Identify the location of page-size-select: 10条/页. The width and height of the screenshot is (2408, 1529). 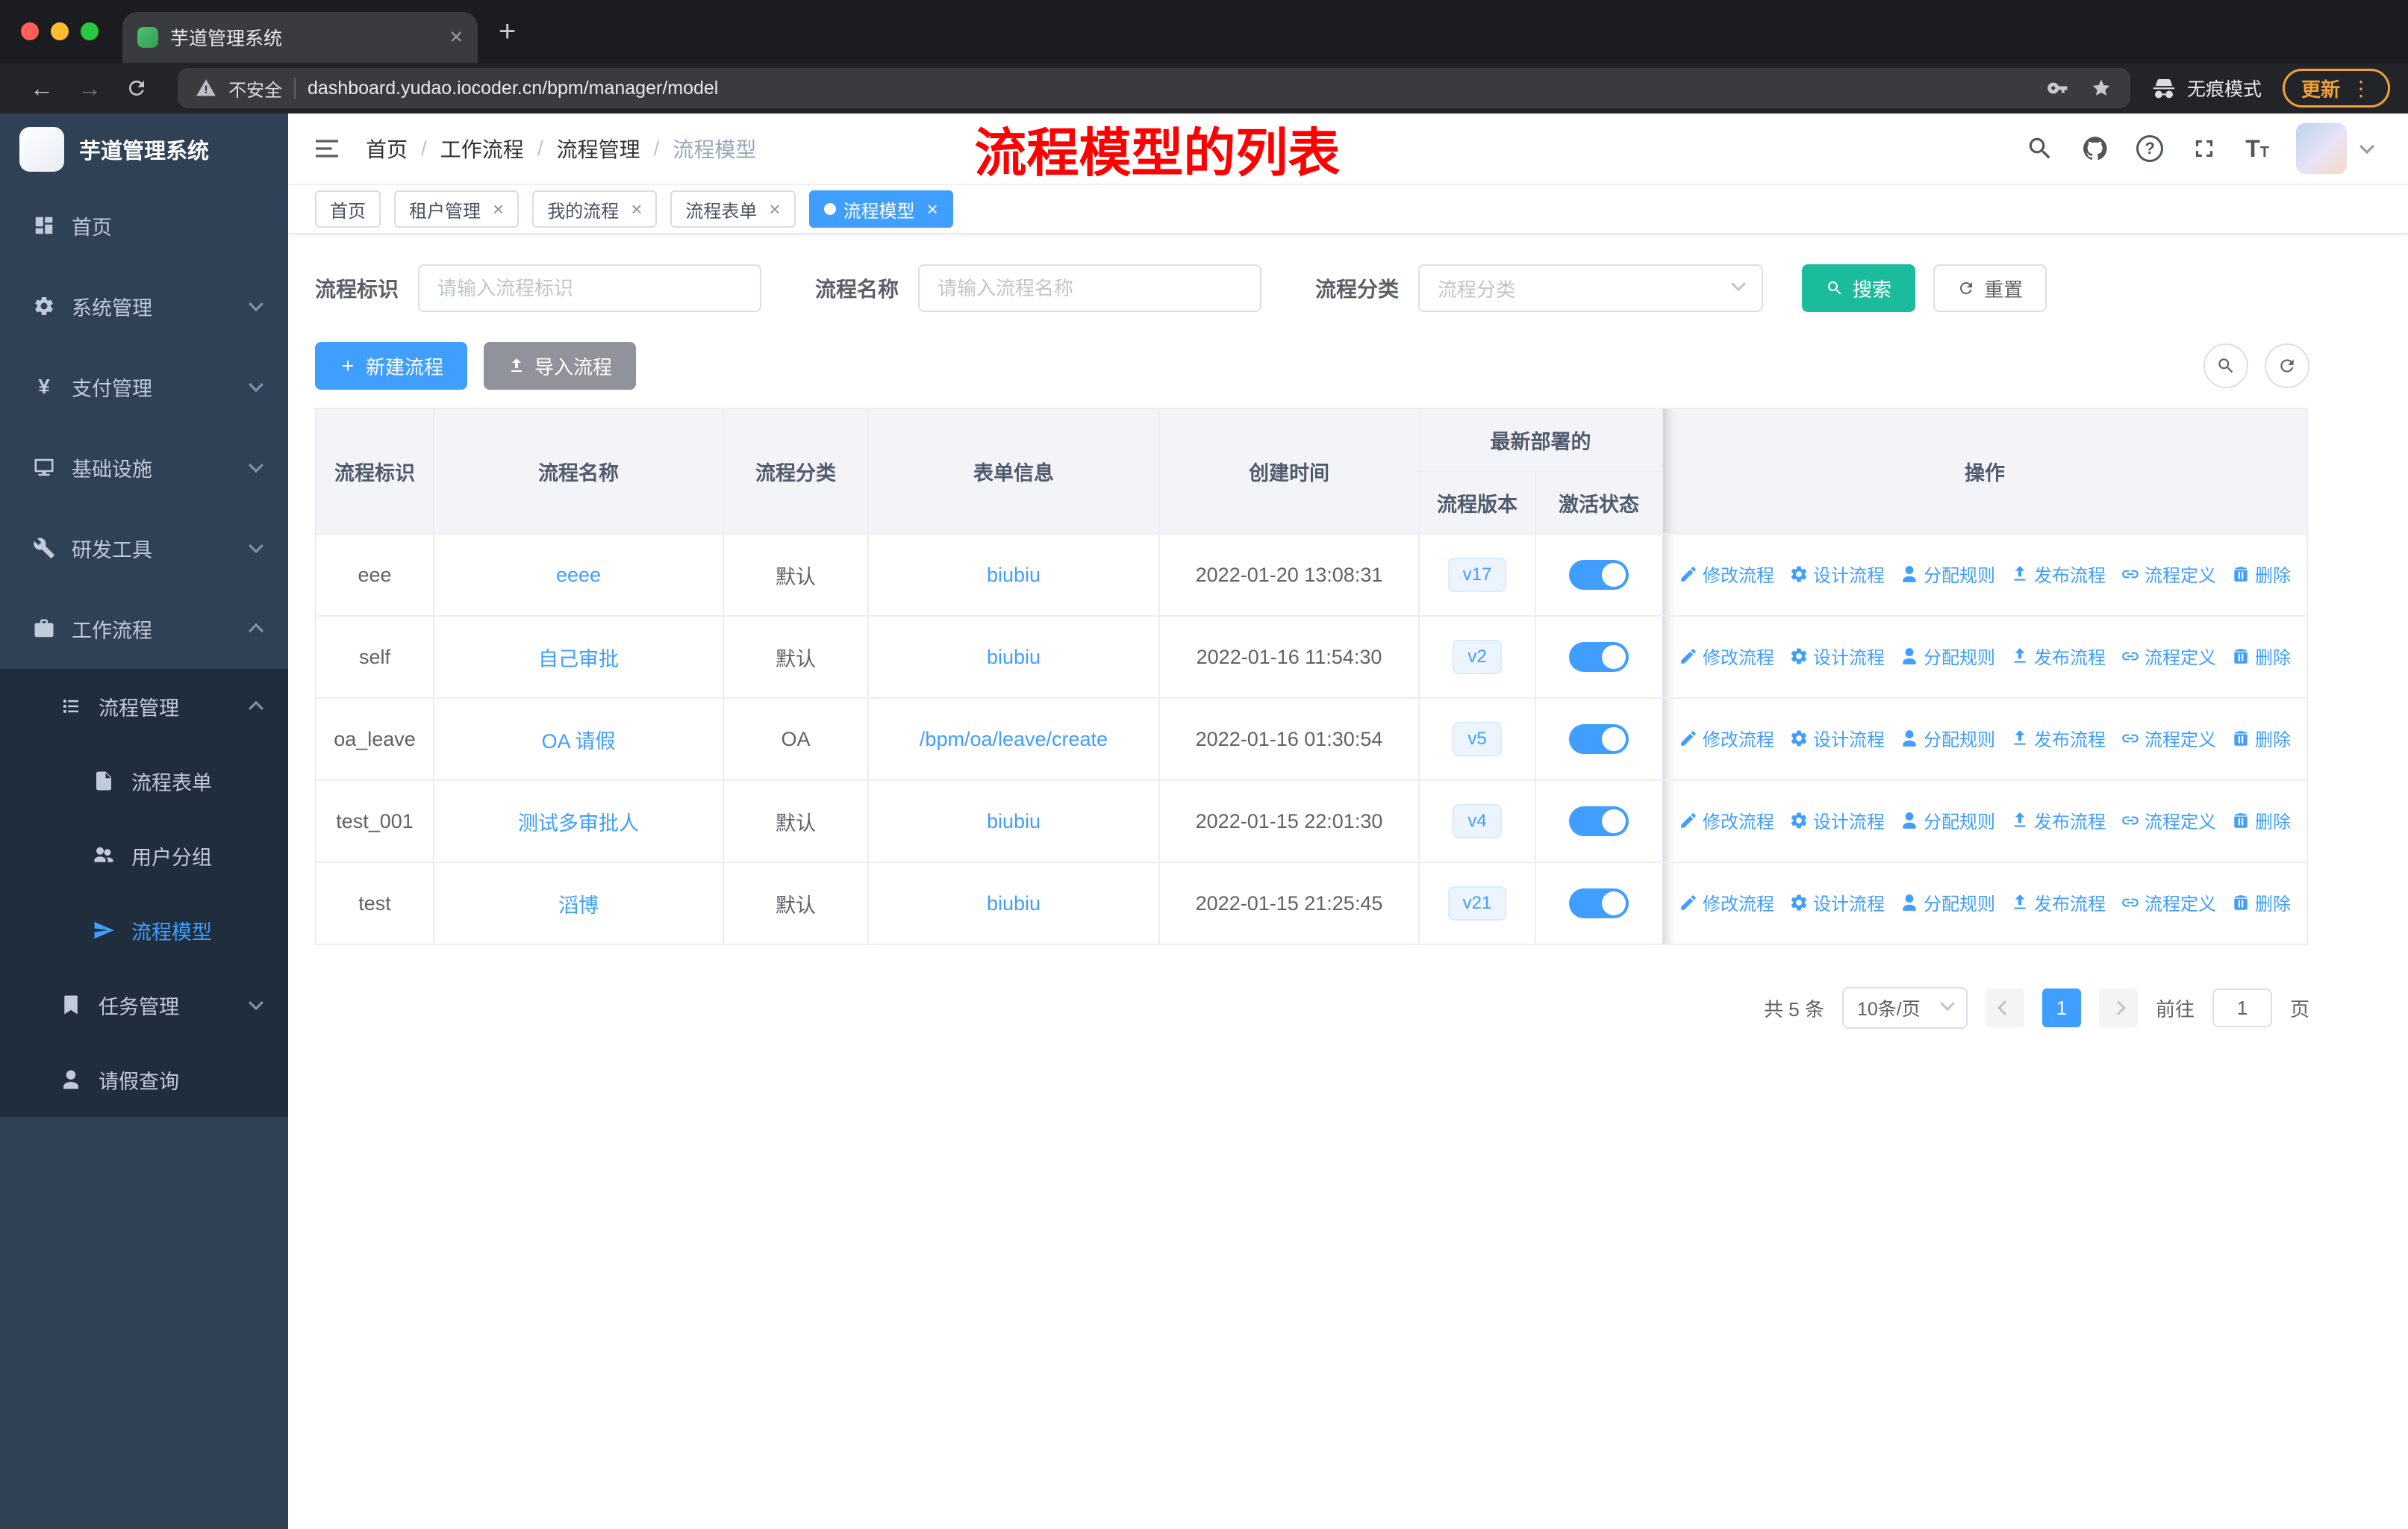
(1904, 1008).